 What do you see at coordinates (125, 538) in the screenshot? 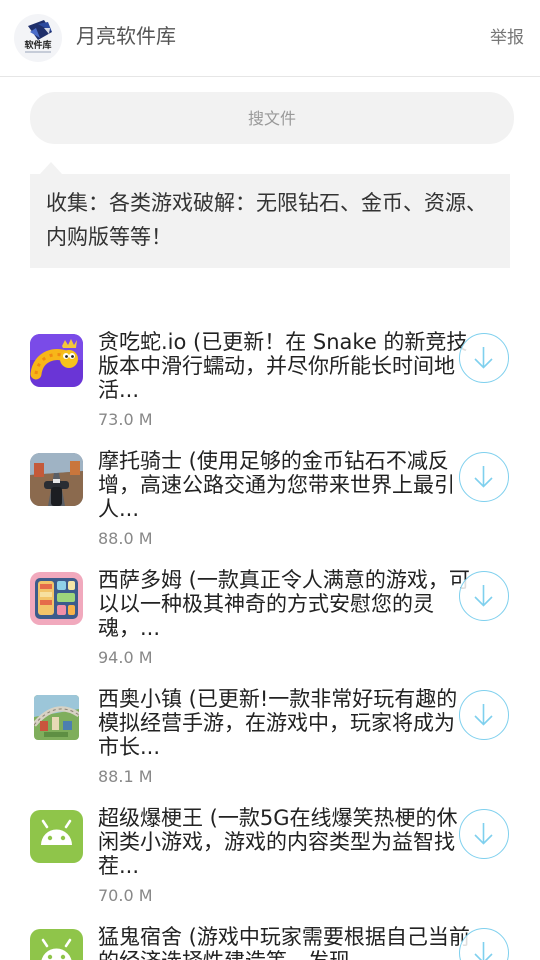
I see `file-size: 88.0 M` at bounding box center [125, 538].